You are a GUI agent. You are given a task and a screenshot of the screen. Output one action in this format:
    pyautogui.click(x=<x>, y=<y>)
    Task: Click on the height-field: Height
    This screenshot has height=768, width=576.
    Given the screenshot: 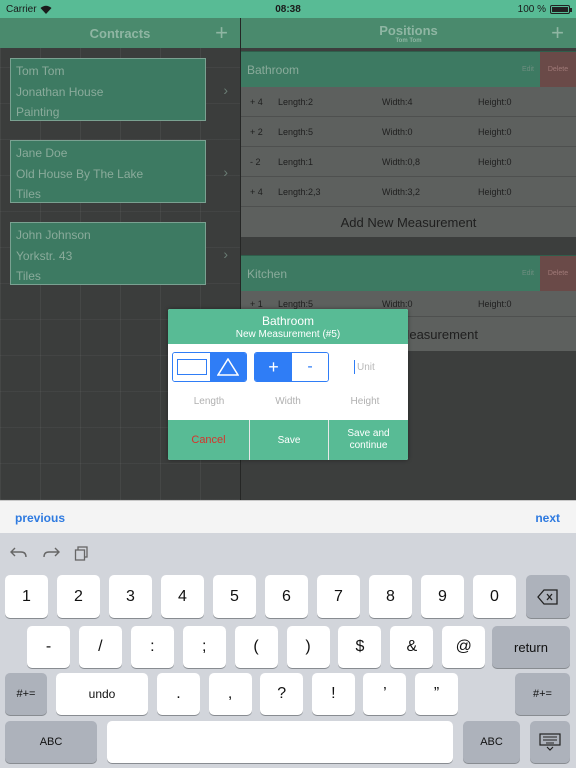 What is the action you would take?
    pyautogui.click(x=365, y=401)
    